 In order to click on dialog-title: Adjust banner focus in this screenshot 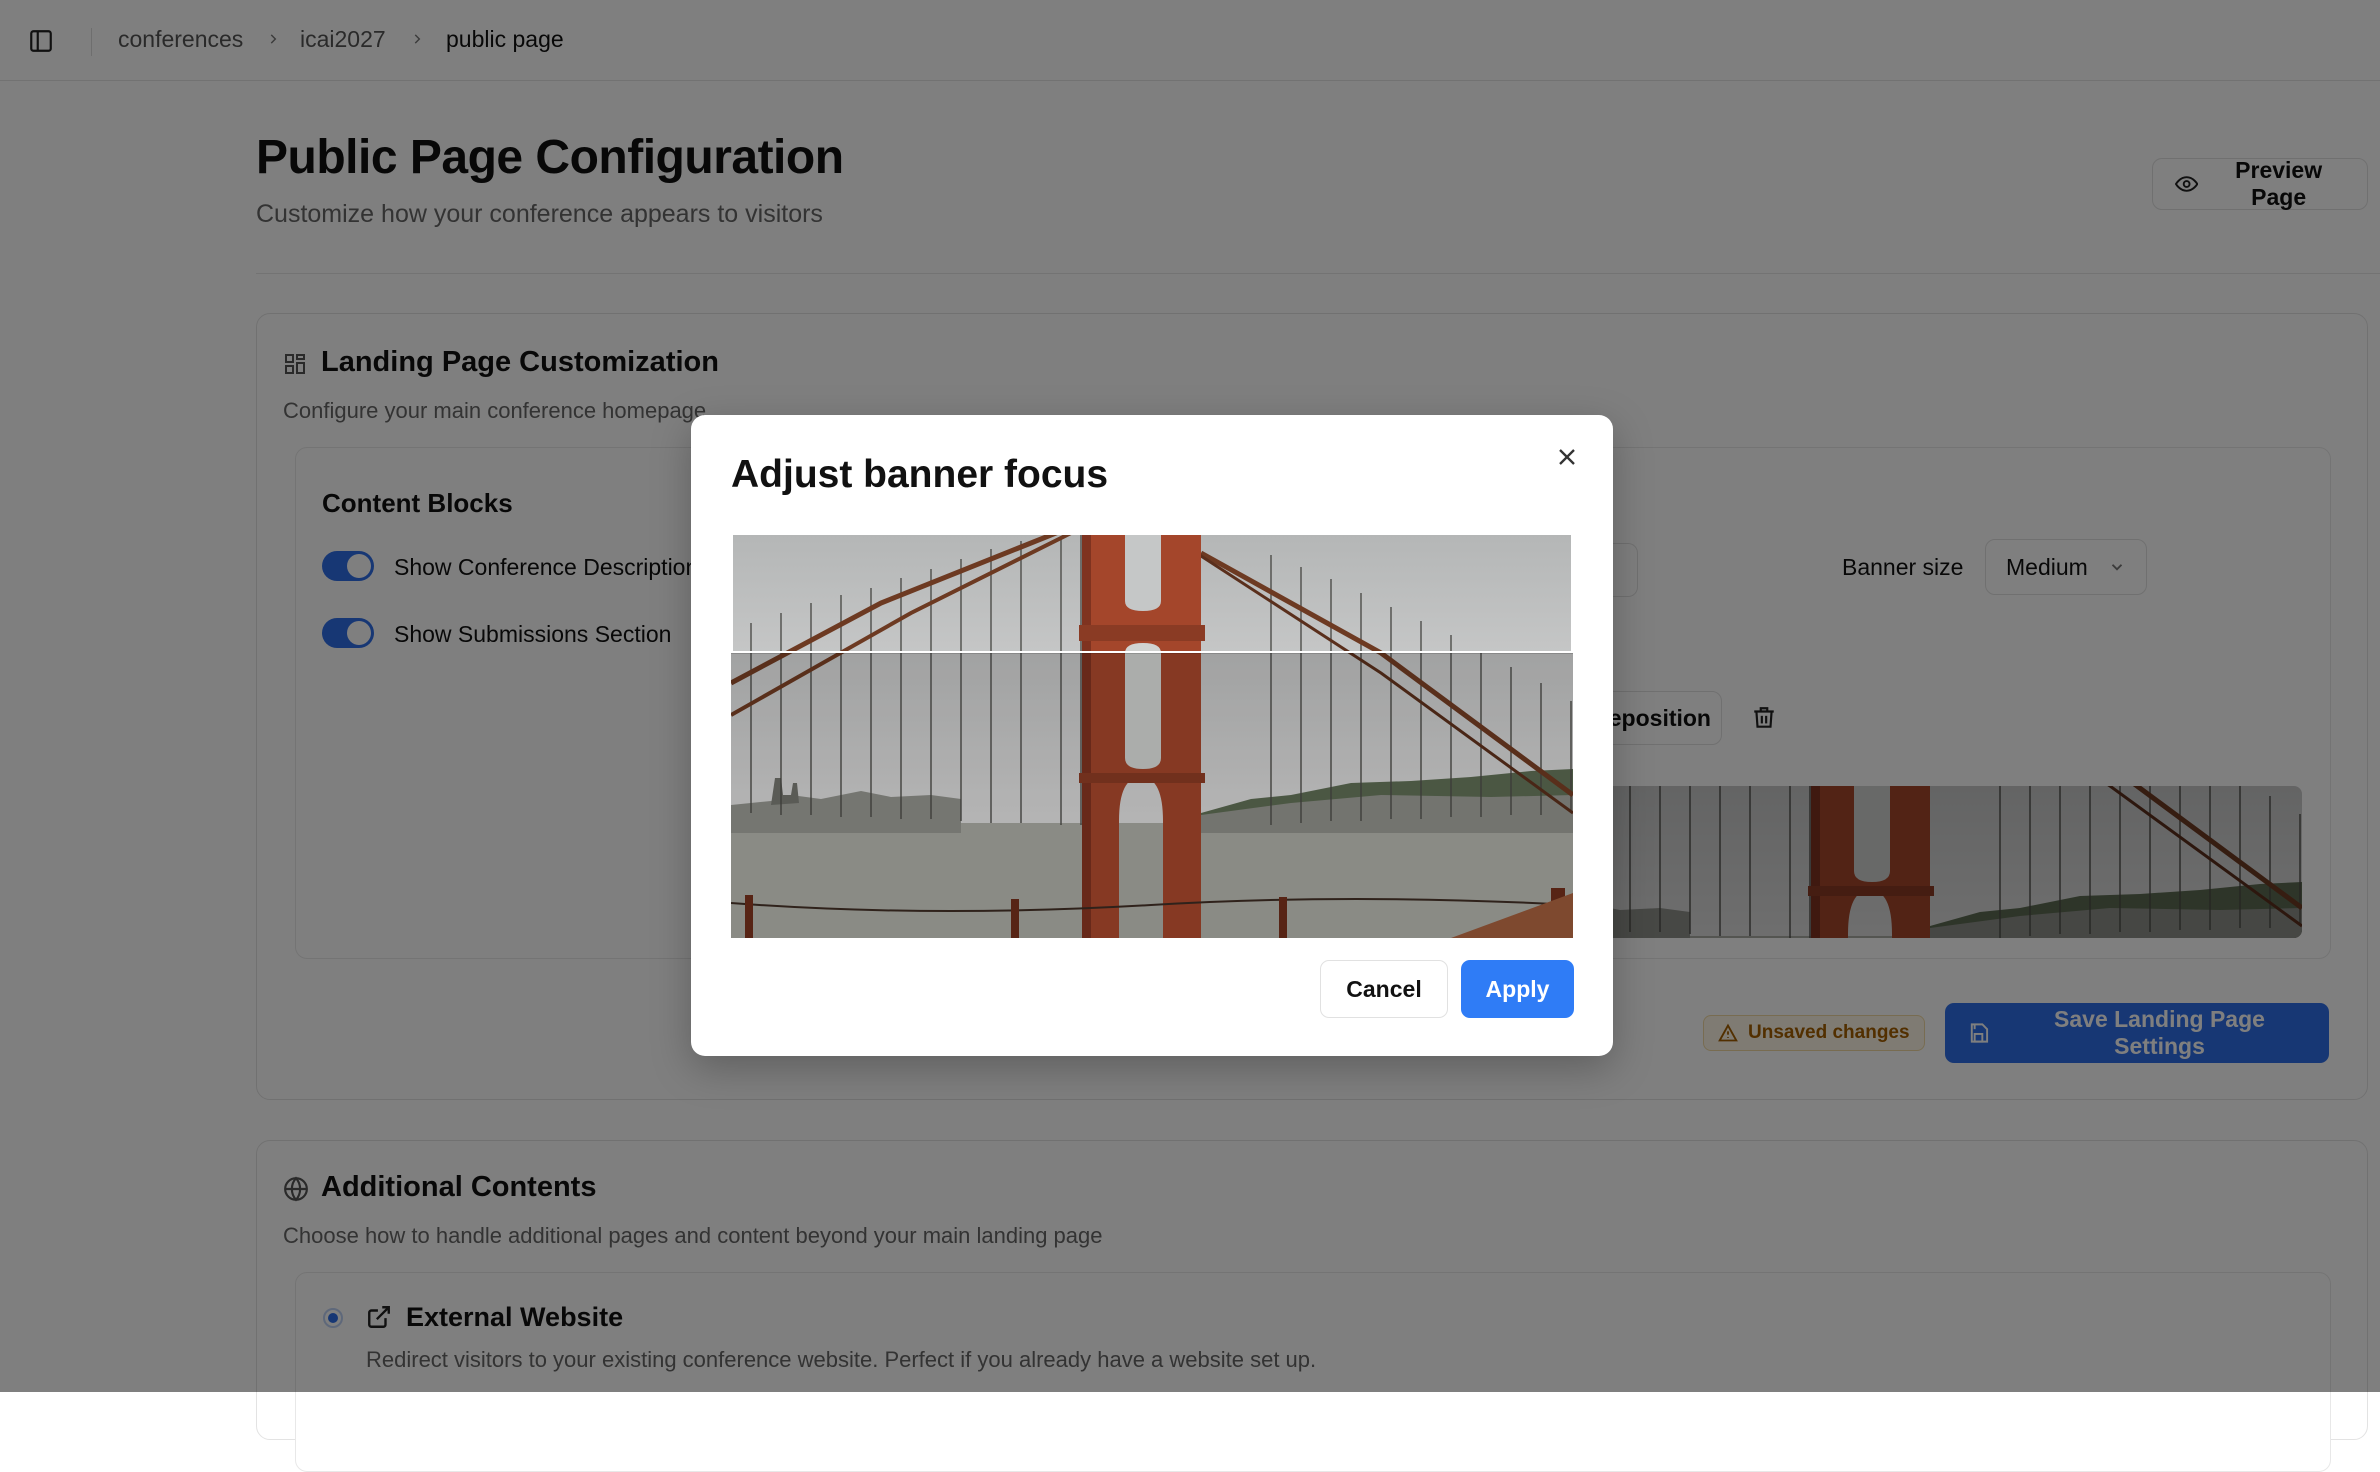, I will do `click(920, 474)`.